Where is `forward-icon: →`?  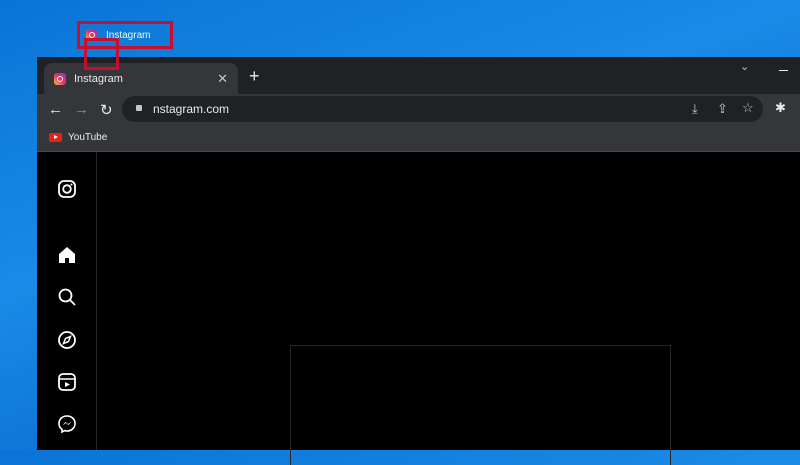
forward-icon: → is located at coordinates (81, 109).